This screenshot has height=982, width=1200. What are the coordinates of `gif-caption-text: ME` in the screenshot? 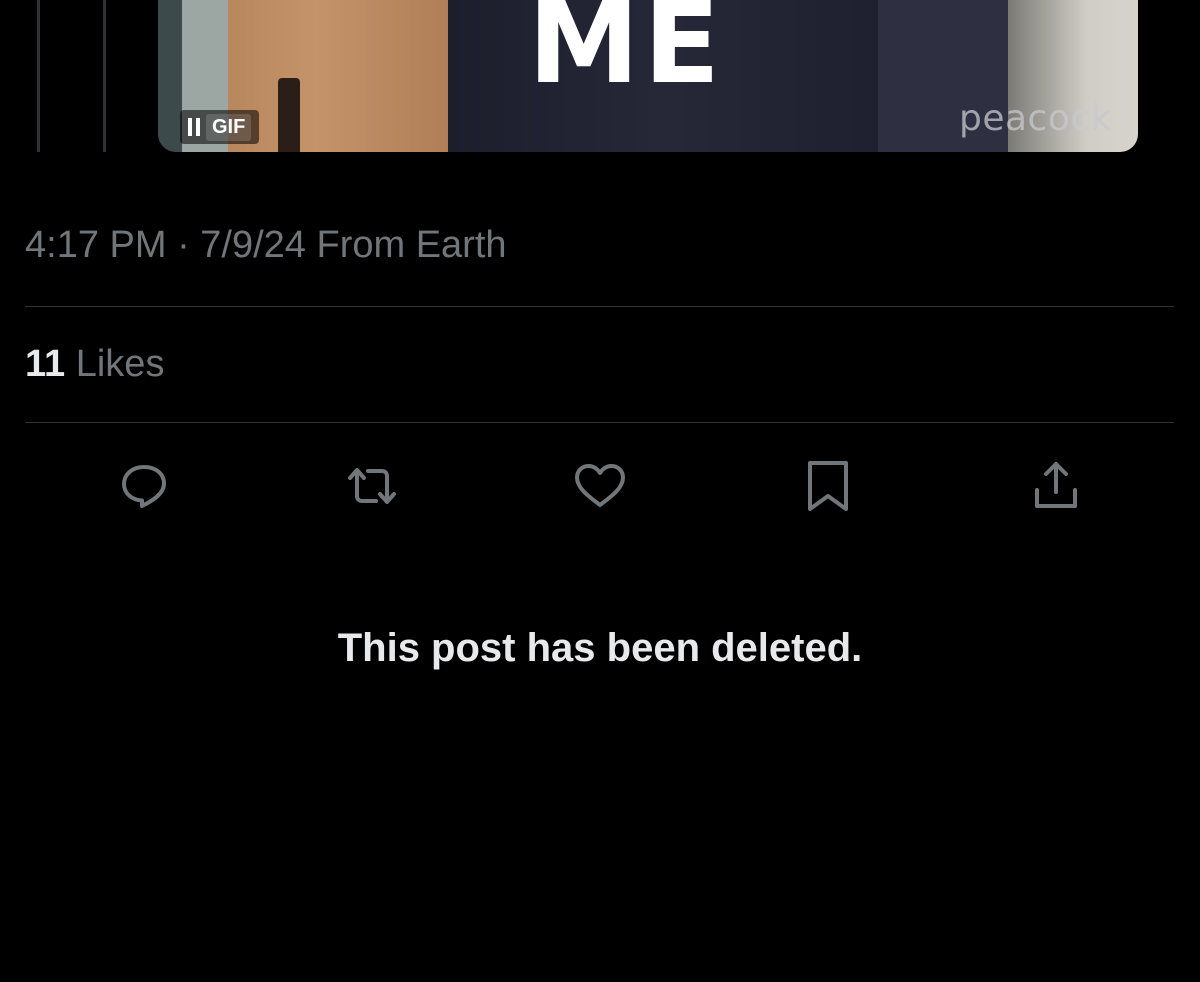 It's located at (626, 54).